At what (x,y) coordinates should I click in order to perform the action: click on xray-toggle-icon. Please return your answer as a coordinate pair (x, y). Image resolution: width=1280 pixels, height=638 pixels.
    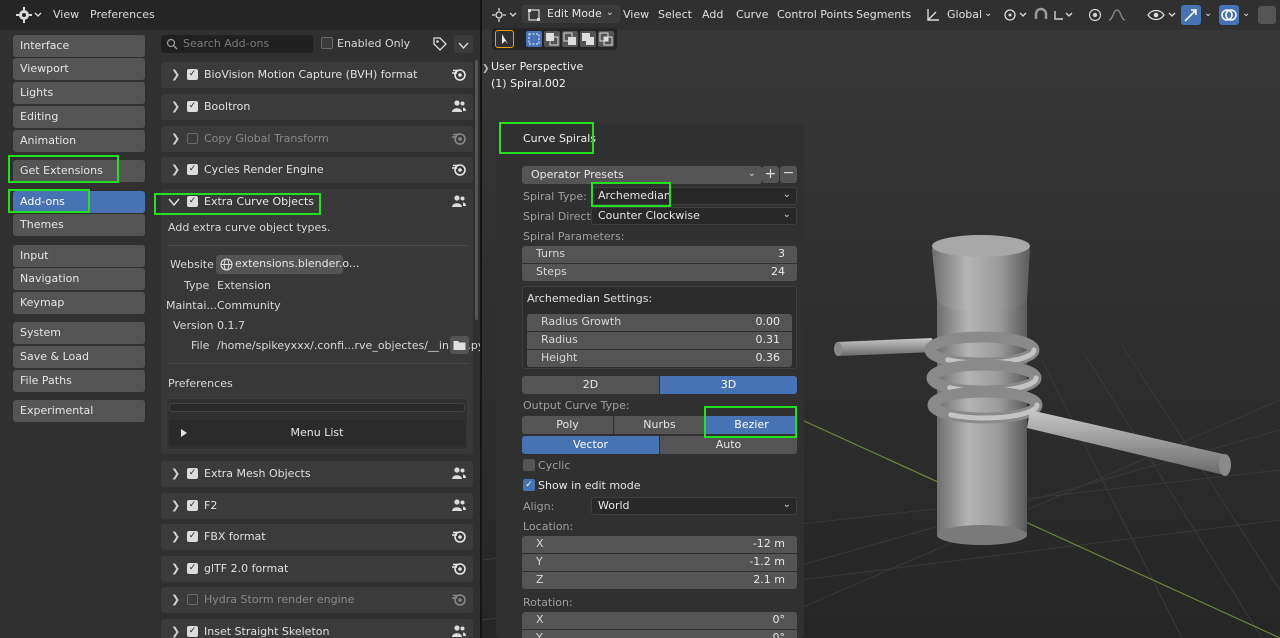
    Looking at the image, I should click on (1267, 15).